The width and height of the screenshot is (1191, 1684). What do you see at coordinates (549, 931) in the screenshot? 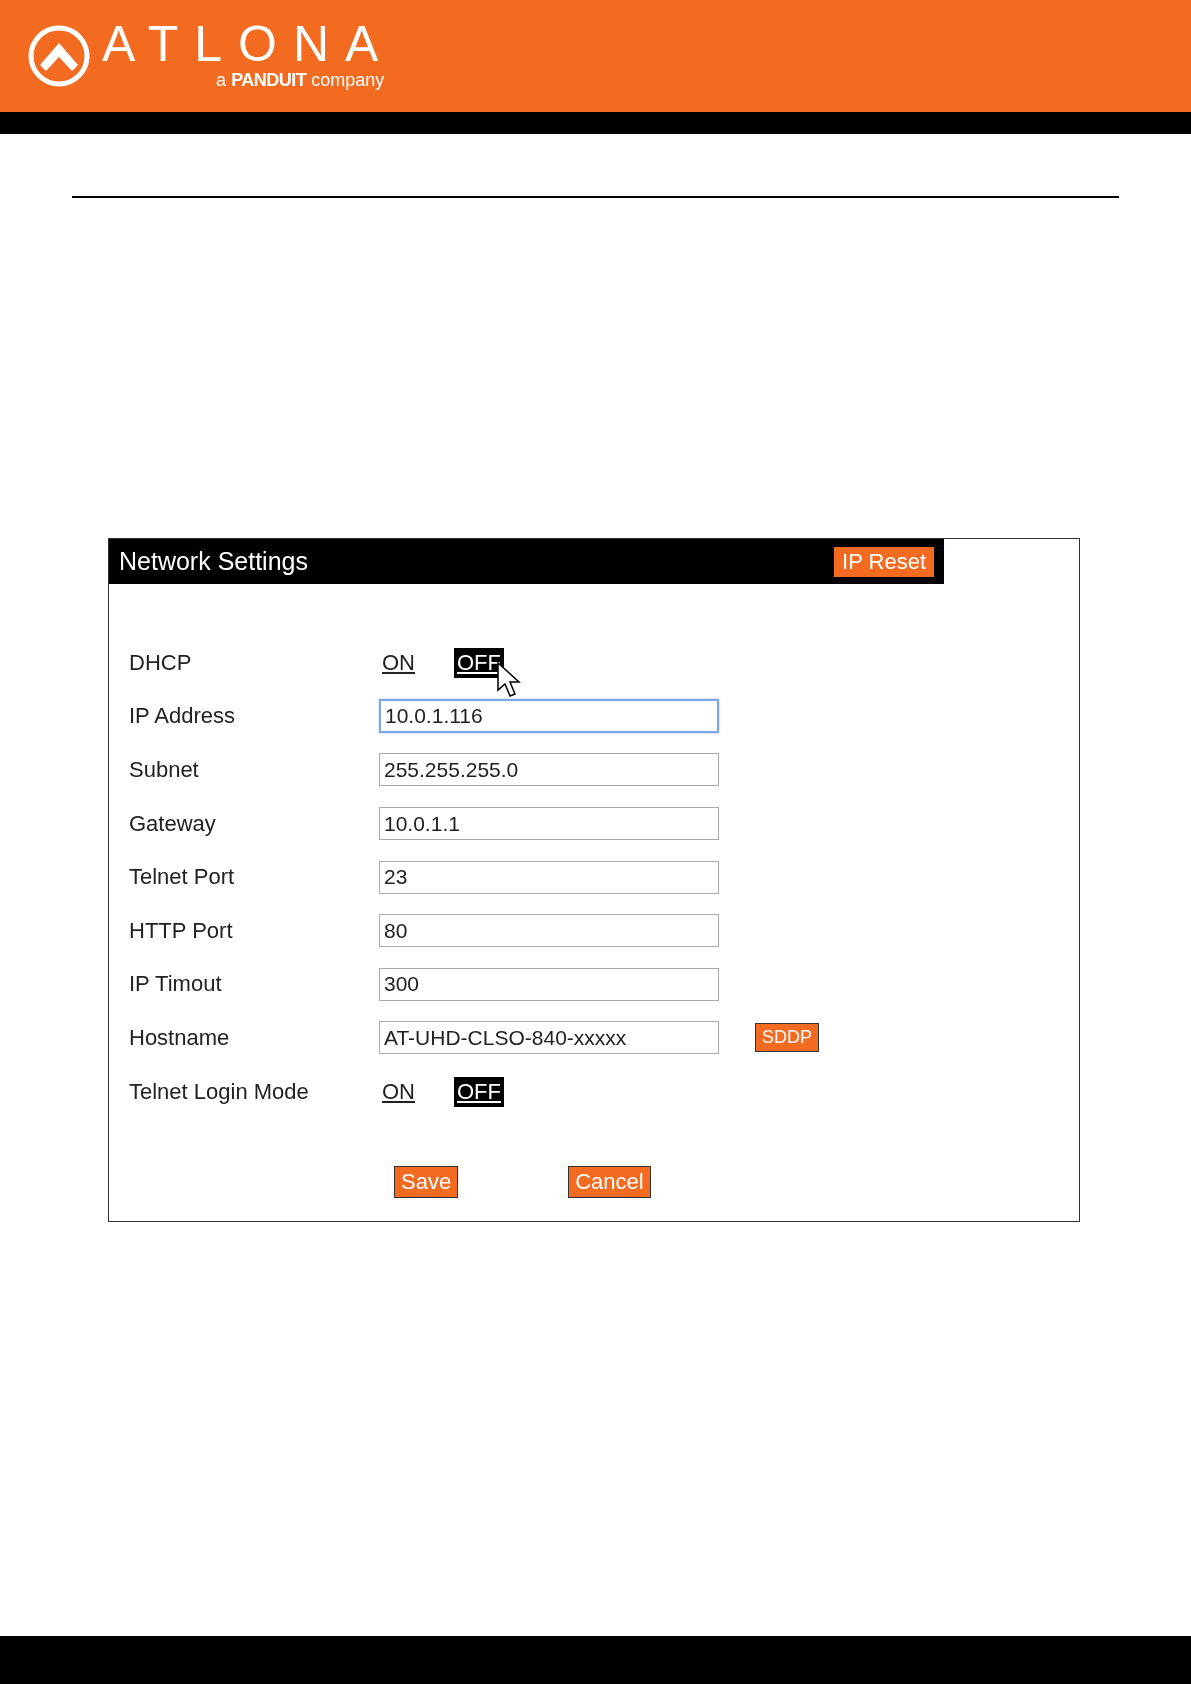
I see `input-field: 80` at bounding box center [549, 931].